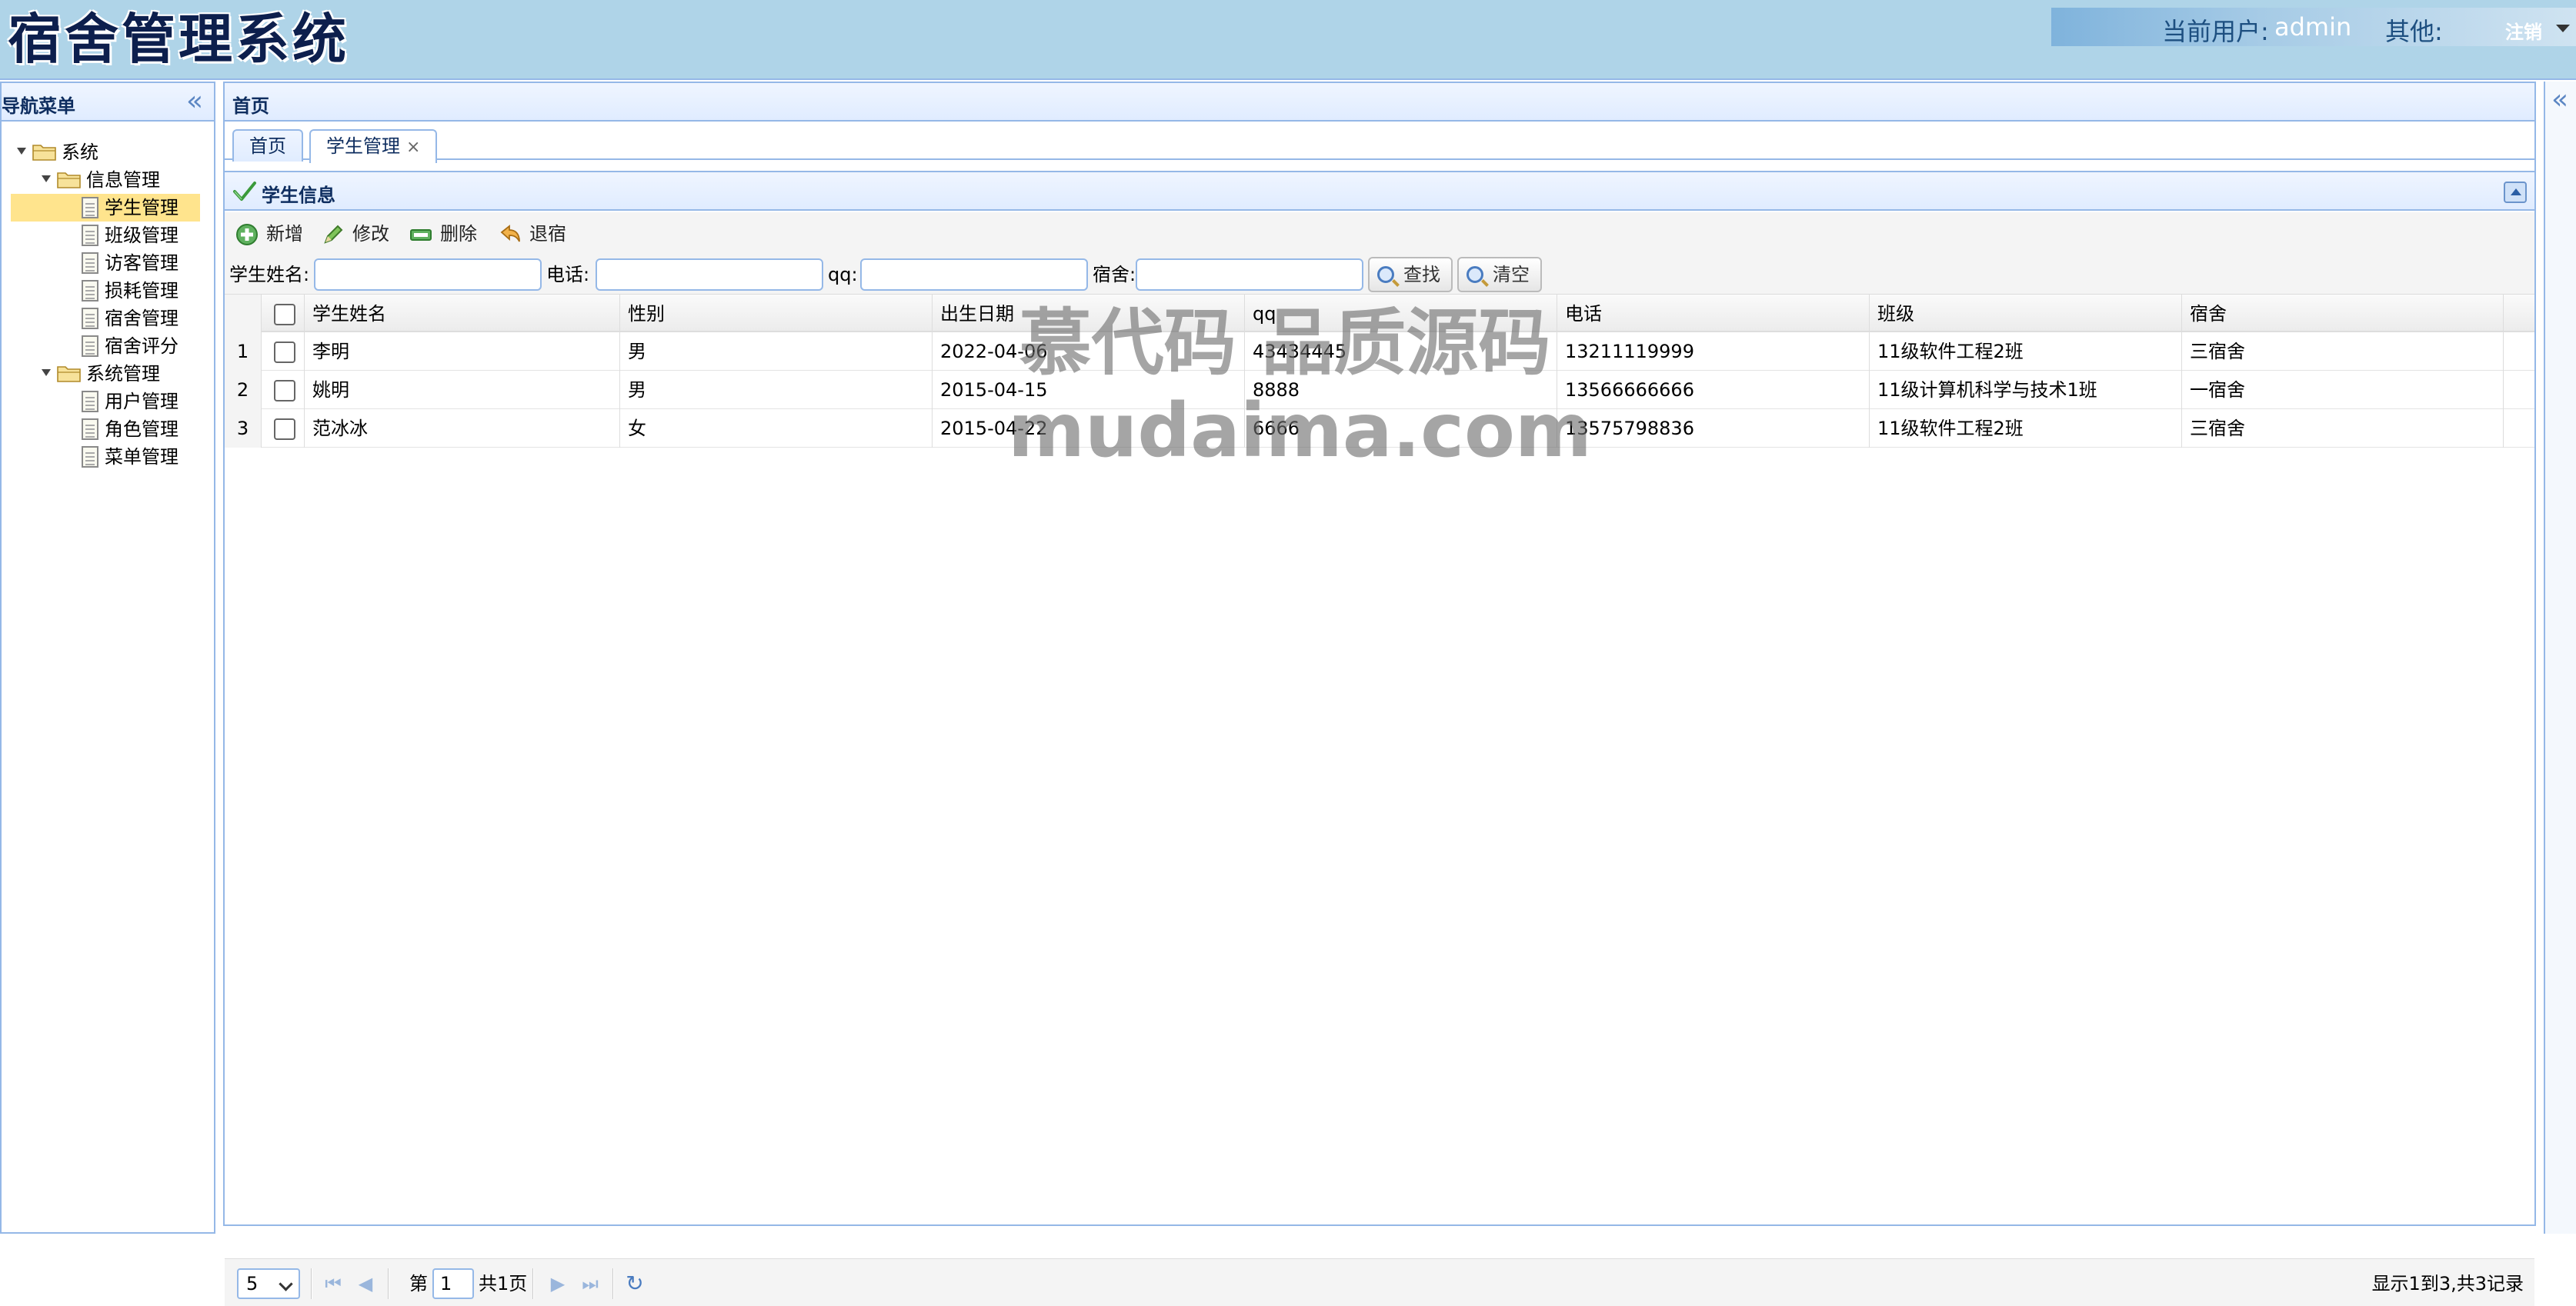 The width and height of the screenshot is (2576, 1306). I want to click on grid-title: 学生信息, so click(298, 195).